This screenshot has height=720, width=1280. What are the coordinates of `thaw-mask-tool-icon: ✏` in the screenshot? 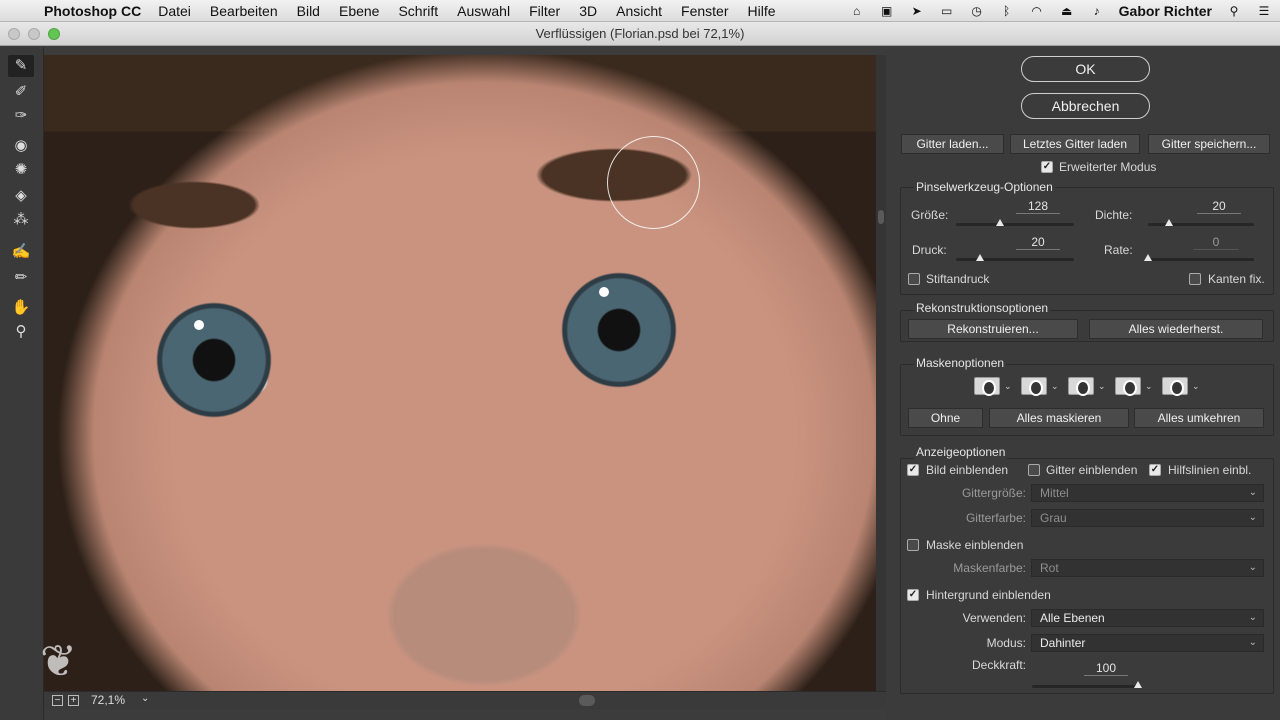 It's located at (21, 278).